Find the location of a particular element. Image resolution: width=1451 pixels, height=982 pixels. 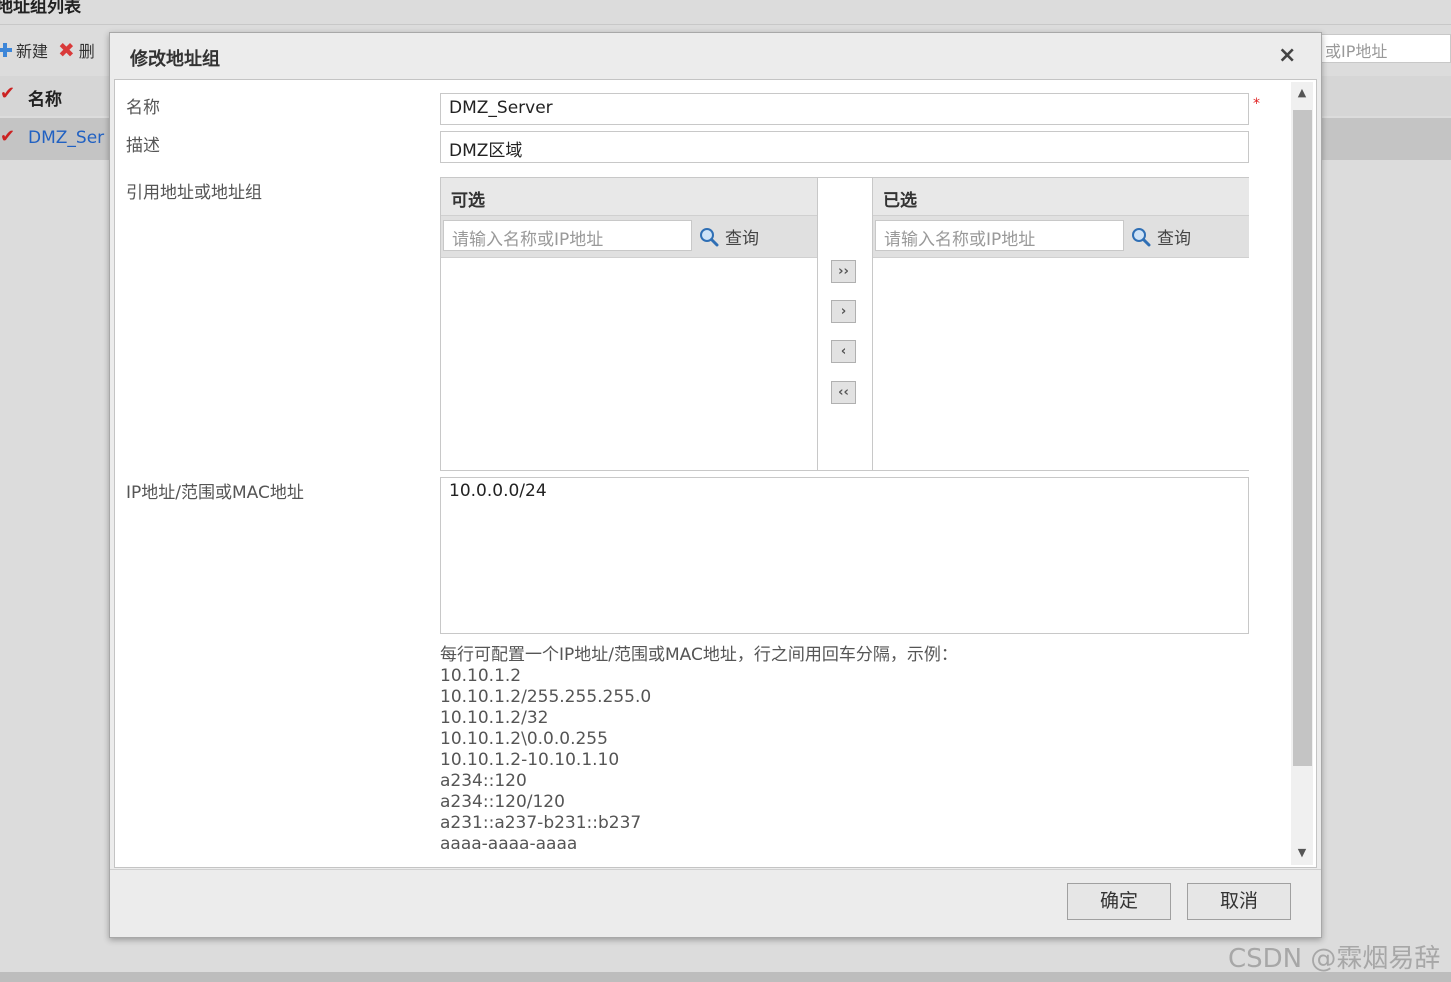

new-button-label: 新建 is located at coordinates (32, 51).